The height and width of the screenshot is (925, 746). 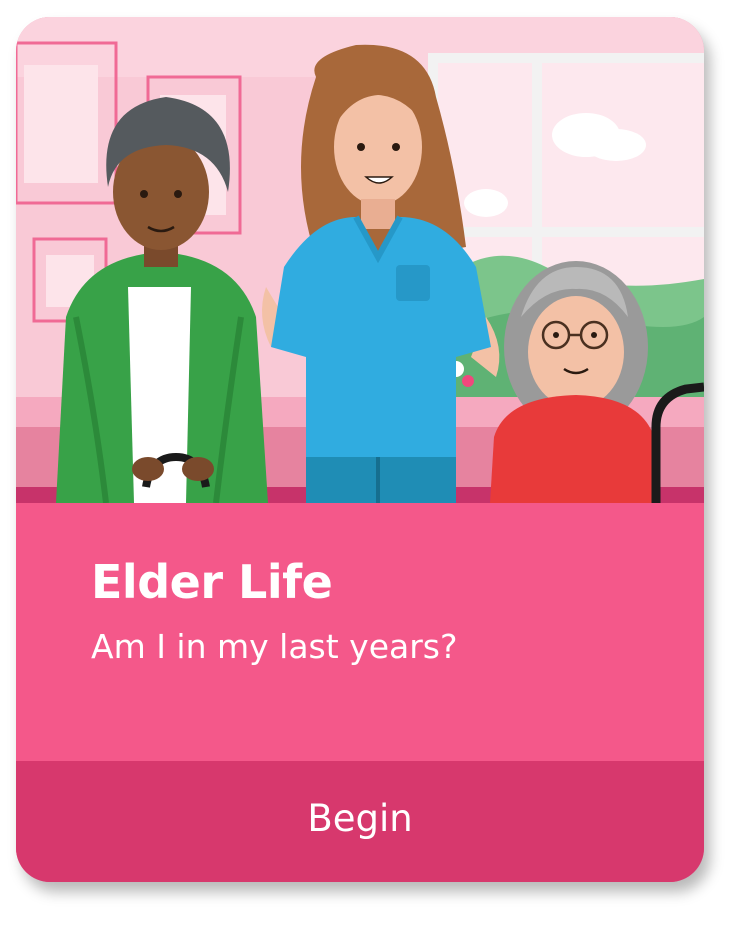 I want to click on begin-button: Begin, so click(x=360, y=821).